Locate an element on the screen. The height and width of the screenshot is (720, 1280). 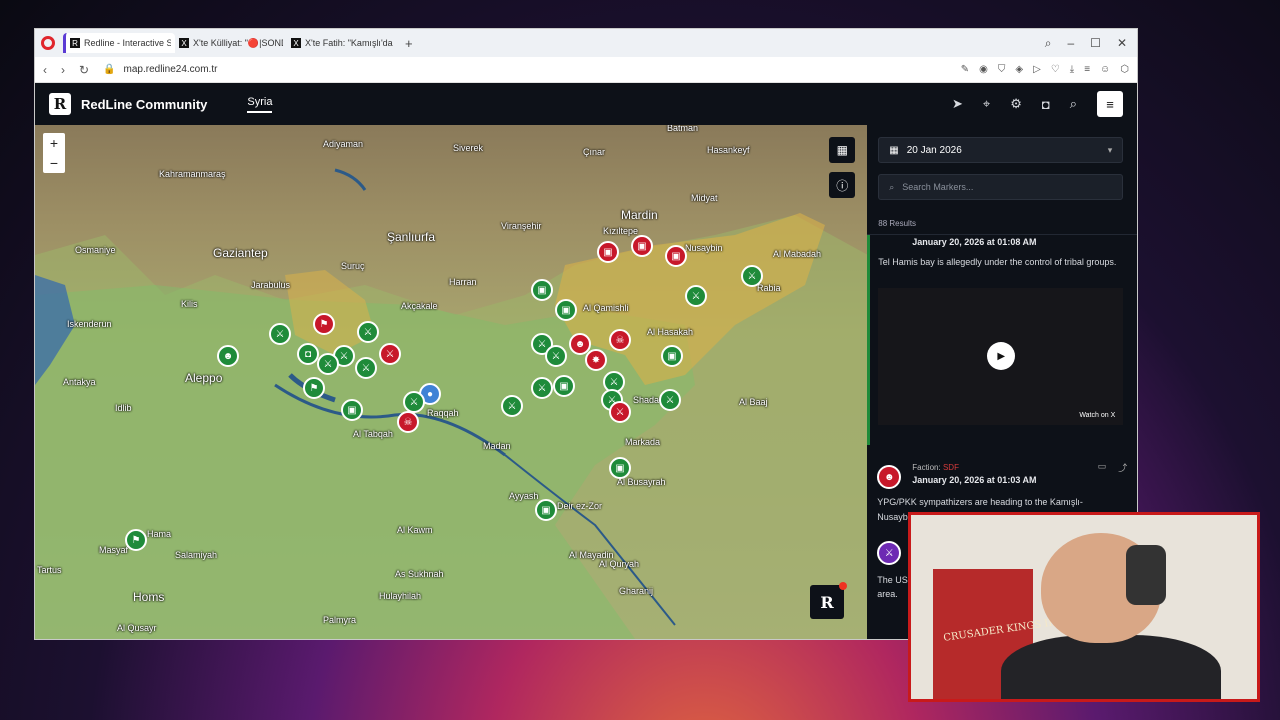
redline-logo: R is located at coordinates (60, 104).